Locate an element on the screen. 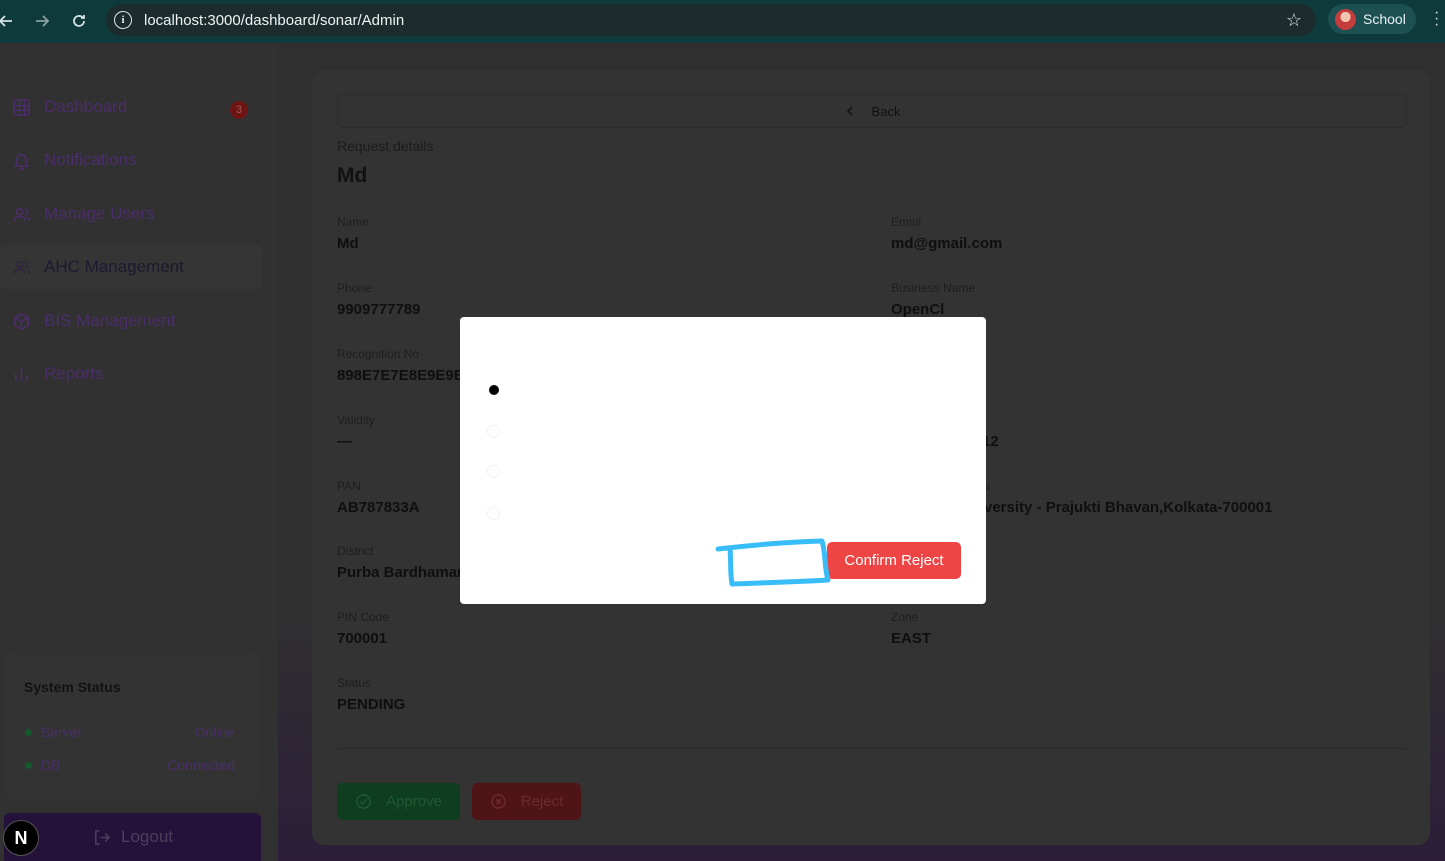 The width and height of the screenshot is (1445, 861). field-label: PAN is located at coordinates (349, 486).